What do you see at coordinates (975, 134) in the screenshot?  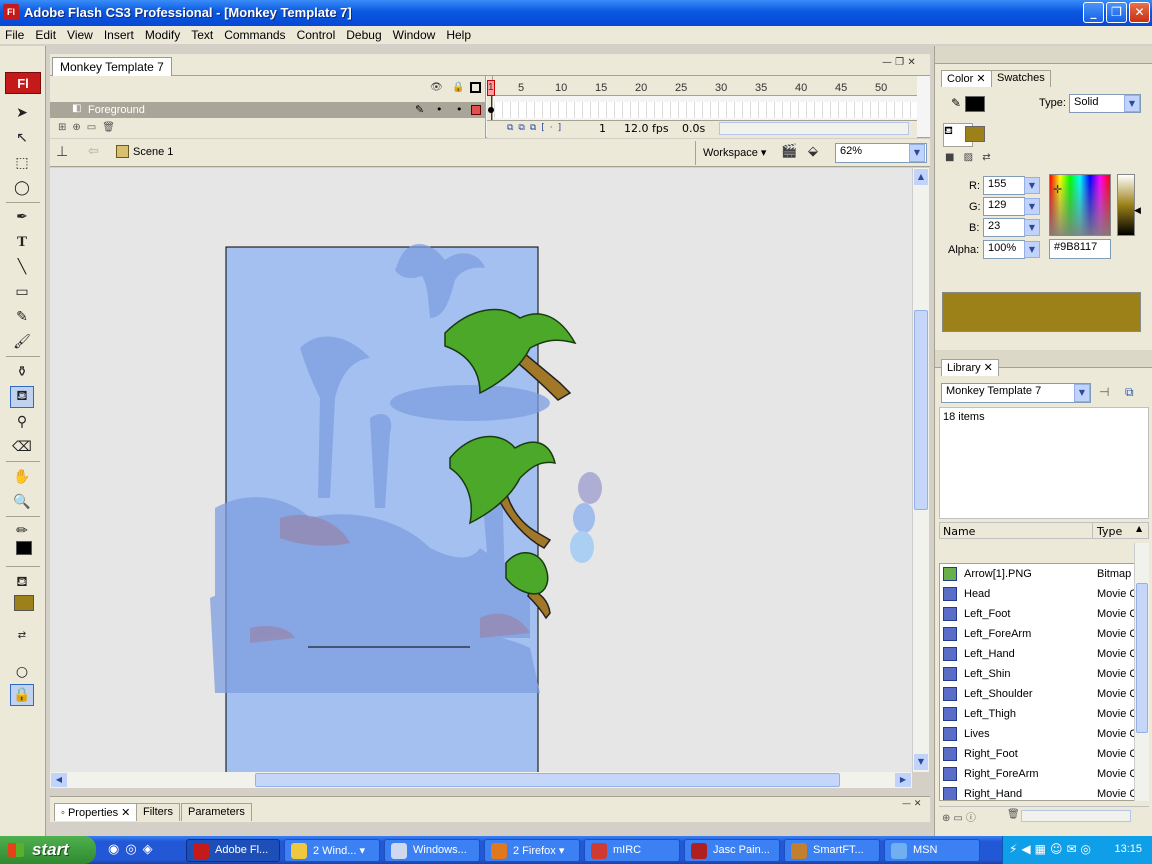 I see `fill-swatch` at bounding box center [975, 134].